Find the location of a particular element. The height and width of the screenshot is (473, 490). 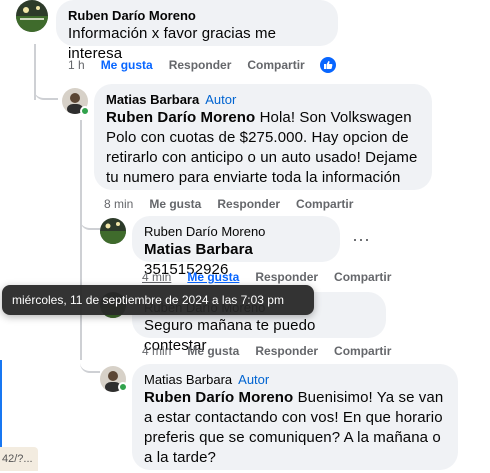

comment-actions: 8 min Me gusta Responder Compartir is located at coordinates (236, 204).